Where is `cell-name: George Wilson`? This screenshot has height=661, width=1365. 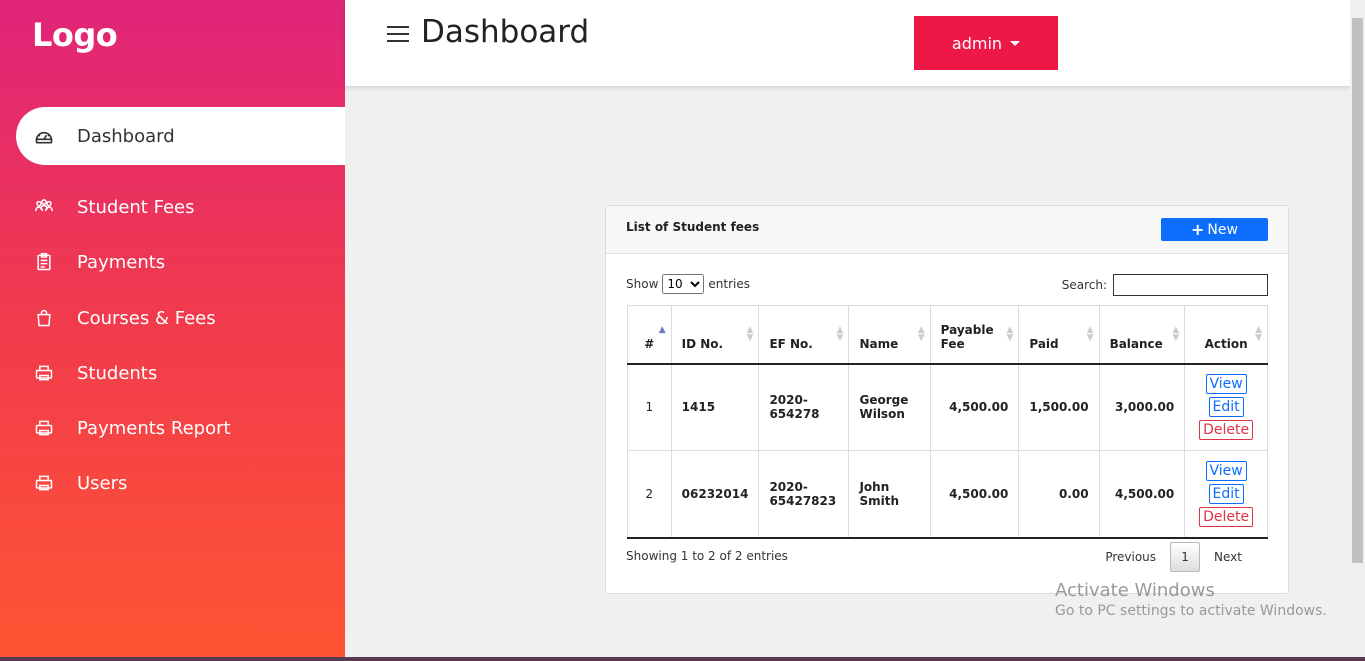
cell-name: George Wilson is located at coordinates (889, 407).